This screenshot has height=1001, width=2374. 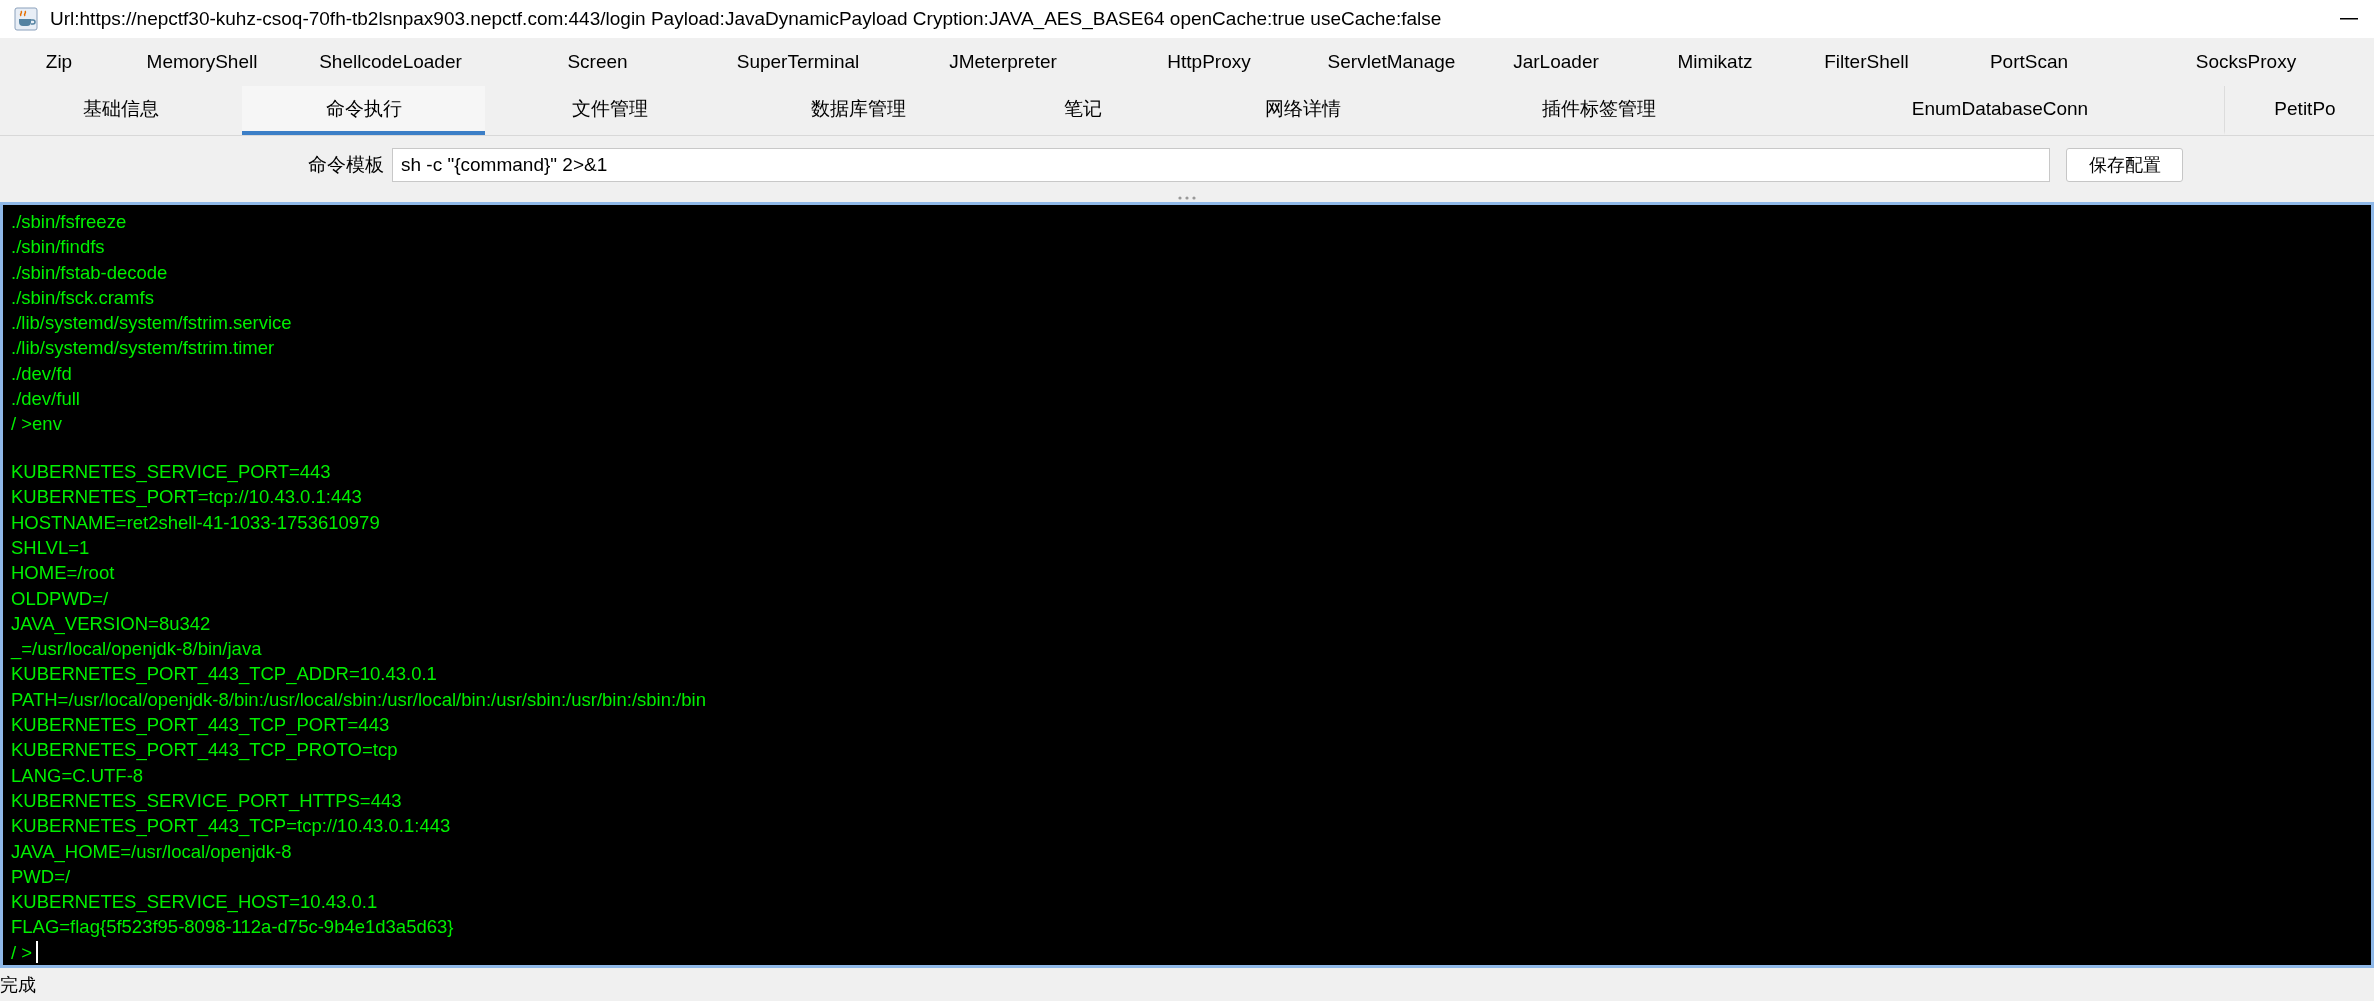 I want to click on terminal-line: HOME=/root, so click(x=63, y=573).